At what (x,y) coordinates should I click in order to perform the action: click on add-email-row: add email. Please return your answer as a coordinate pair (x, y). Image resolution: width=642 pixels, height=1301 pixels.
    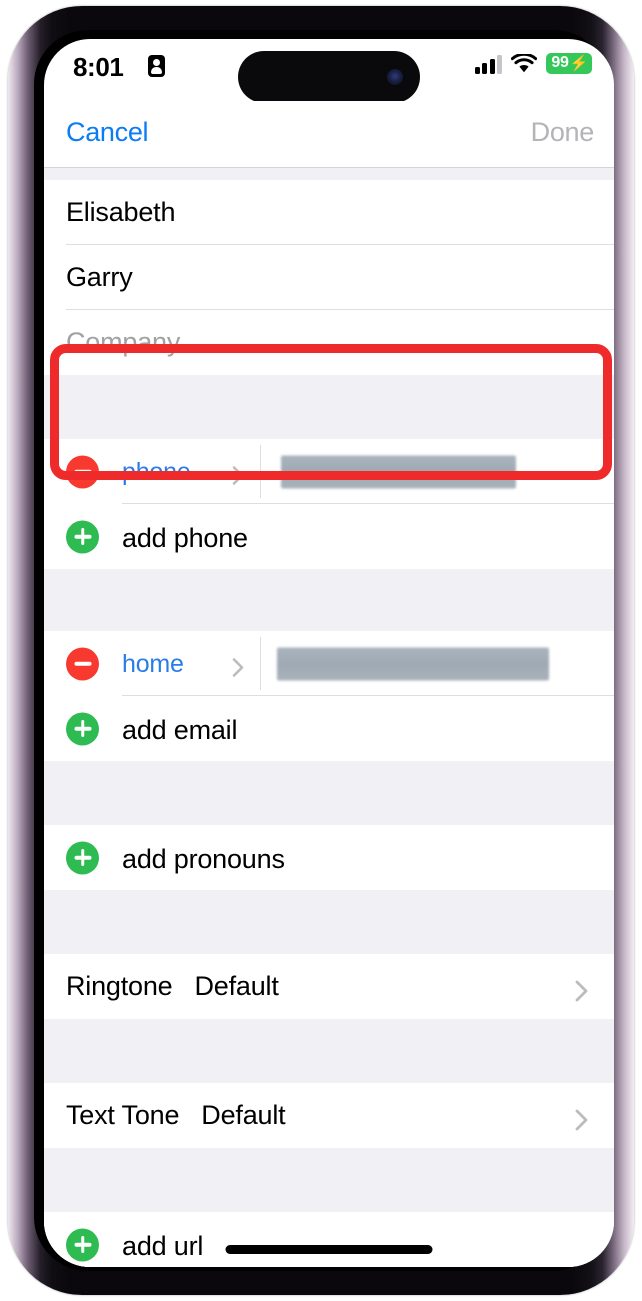
    Looking at the image, I should click on (329, 728).